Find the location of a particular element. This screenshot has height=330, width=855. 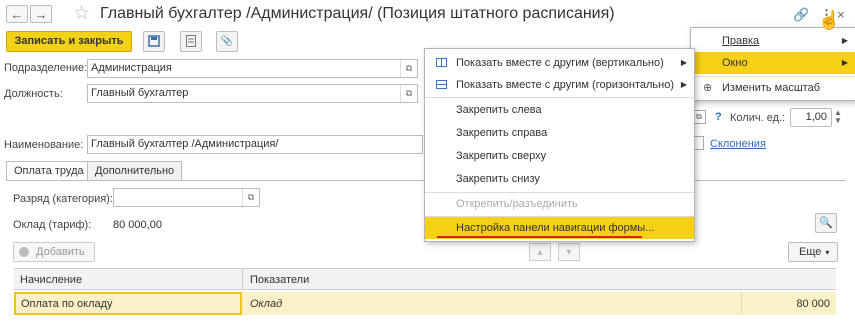

menu-item-zoom: ⊕ Изменить масштаб is located at coordinates (773, 88).